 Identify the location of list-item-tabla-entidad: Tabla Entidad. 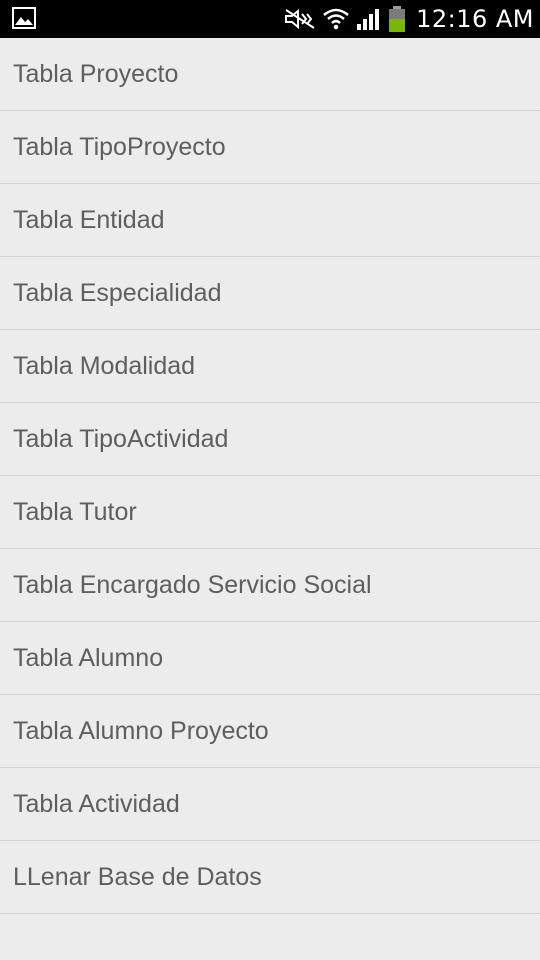
(270, 220).